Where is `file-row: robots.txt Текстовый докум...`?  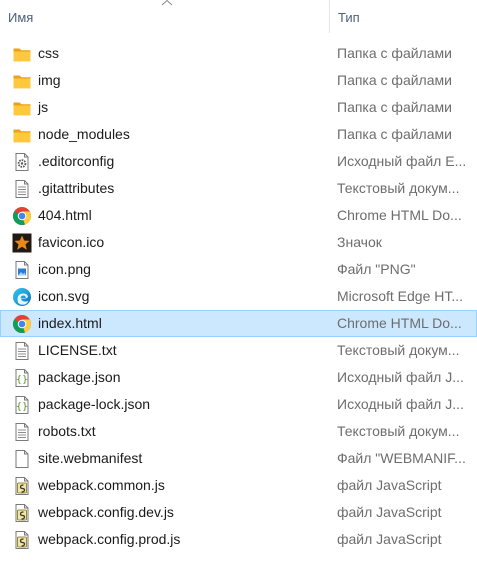
file-row: robots.txt Текстовый докум... is located at coordinates (238, 431).